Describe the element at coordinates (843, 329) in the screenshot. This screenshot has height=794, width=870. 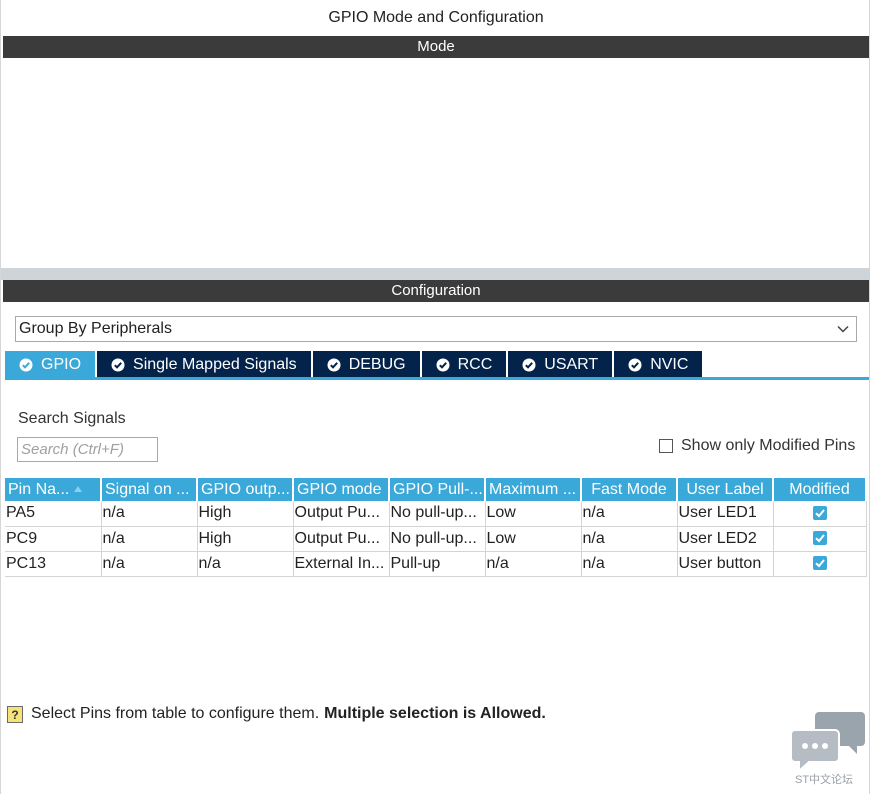
I see `chevron-down-icon` at that location.